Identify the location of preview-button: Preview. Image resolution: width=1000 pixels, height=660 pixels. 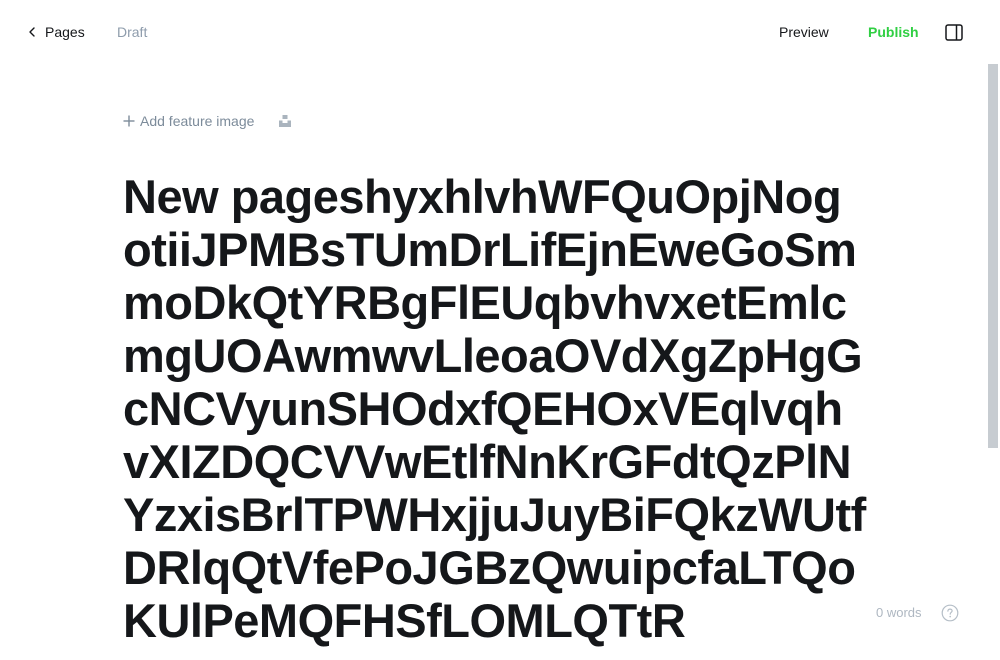
(804, 32).